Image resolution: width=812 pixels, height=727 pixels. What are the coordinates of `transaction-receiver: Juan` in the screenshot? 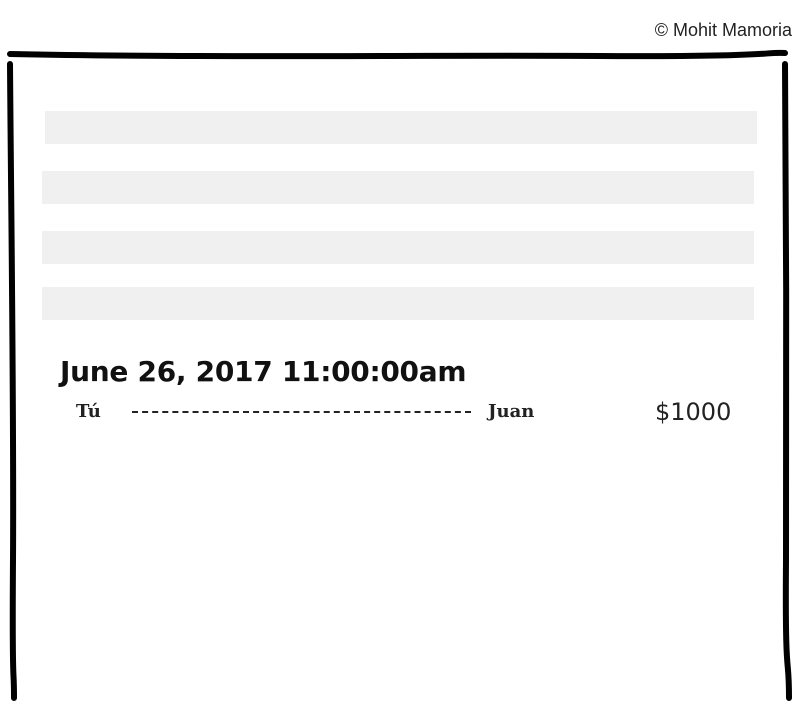 It's located at (511, 411).